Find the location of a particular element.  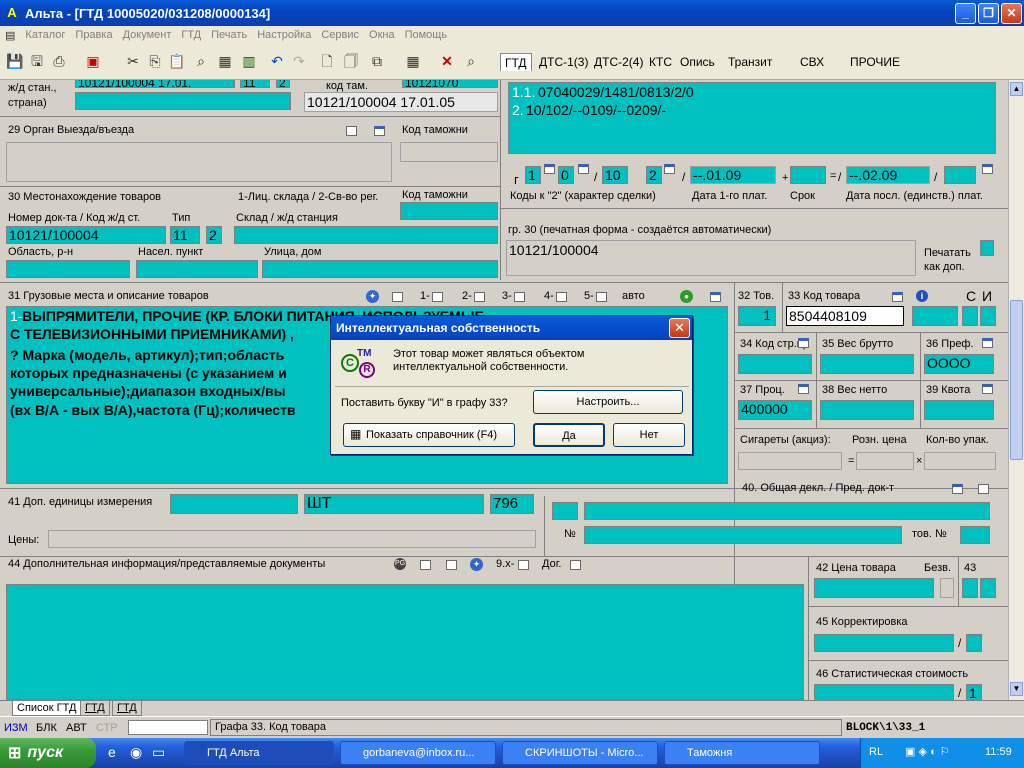

date-list-icon is located at coordinates (987, 169).